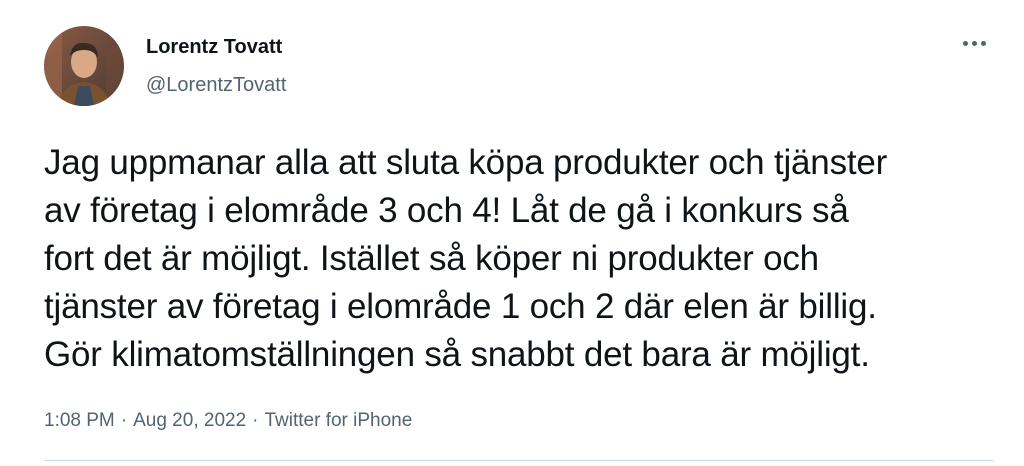 This screenshot has height=466, width=1024. I want to click on more-options-button, so click(974, 43).